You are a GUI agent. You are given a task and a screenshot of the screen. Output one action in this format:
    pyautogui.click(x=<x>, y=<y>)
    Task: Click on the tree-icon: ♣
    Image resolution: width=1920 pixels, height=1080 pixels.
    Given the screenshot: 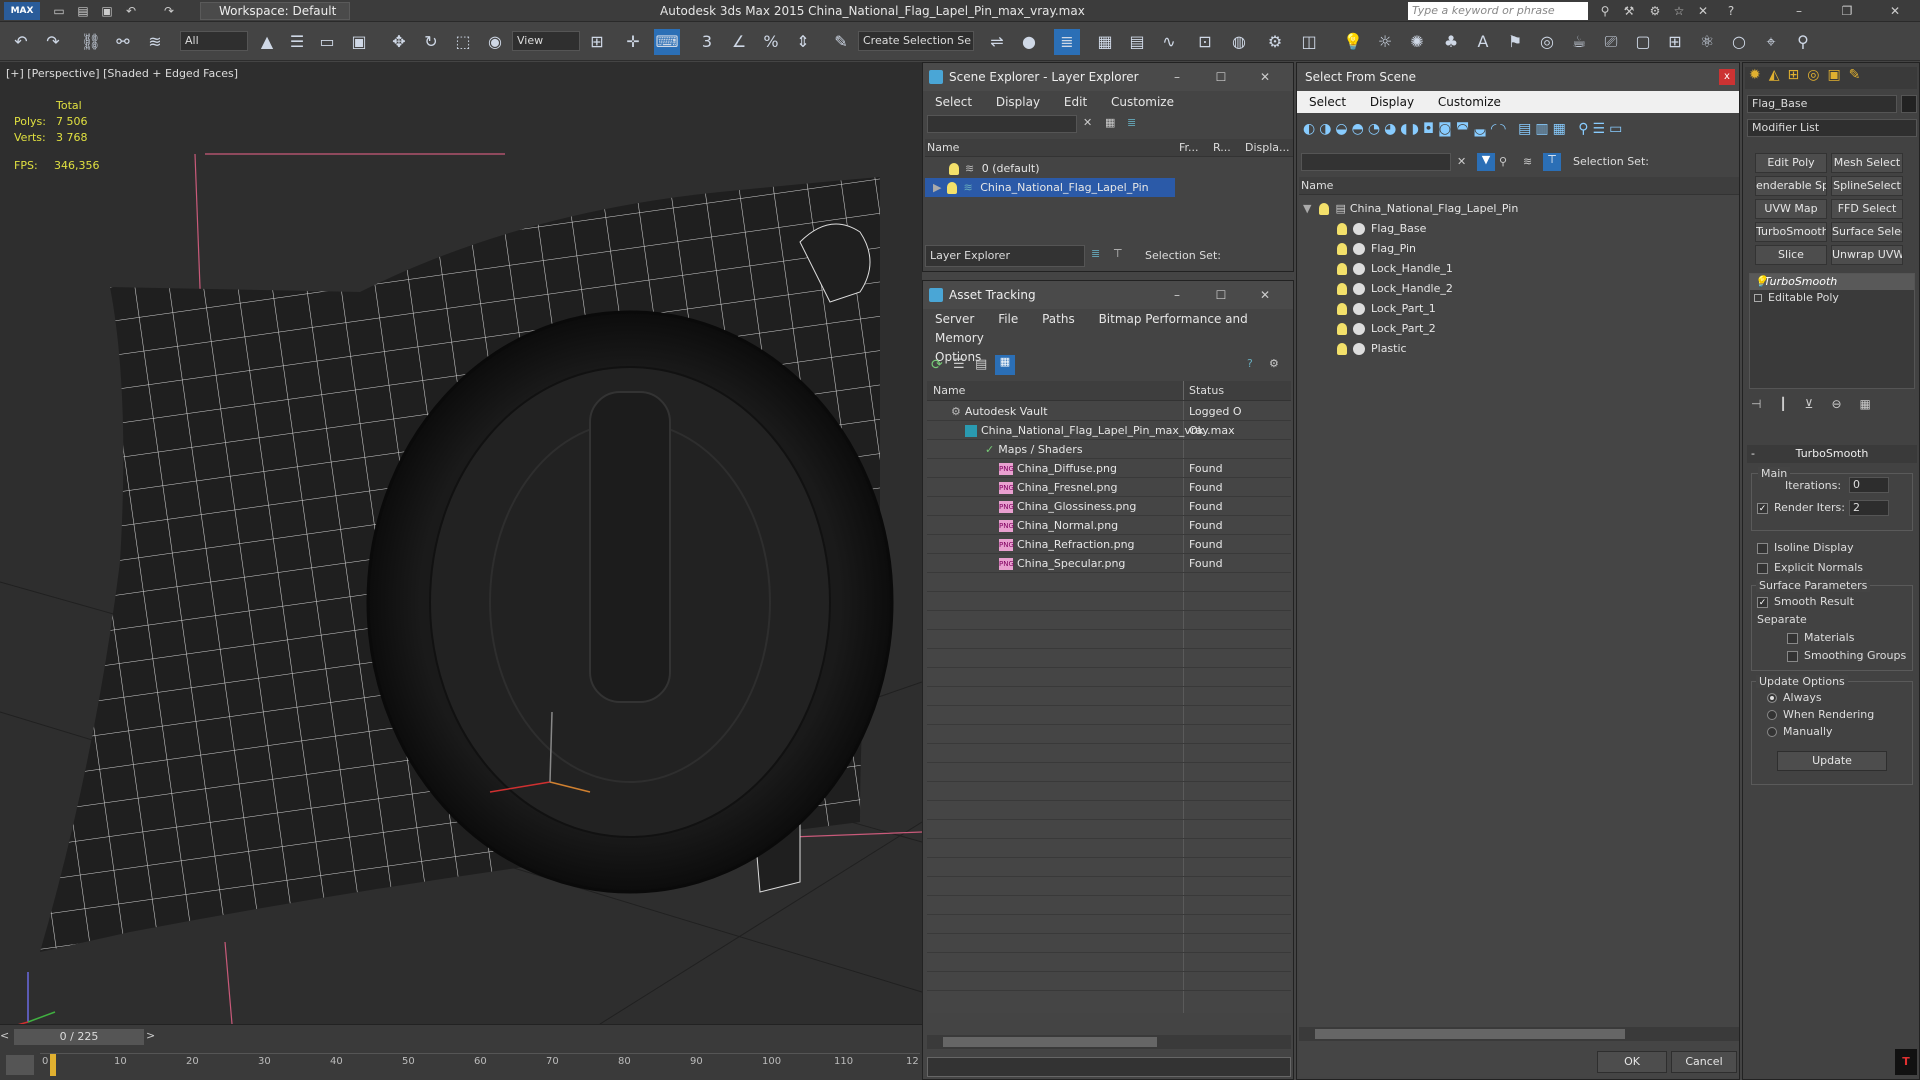 What is the action you would take?
    pyautogui.click(x=1451, y=42)
    